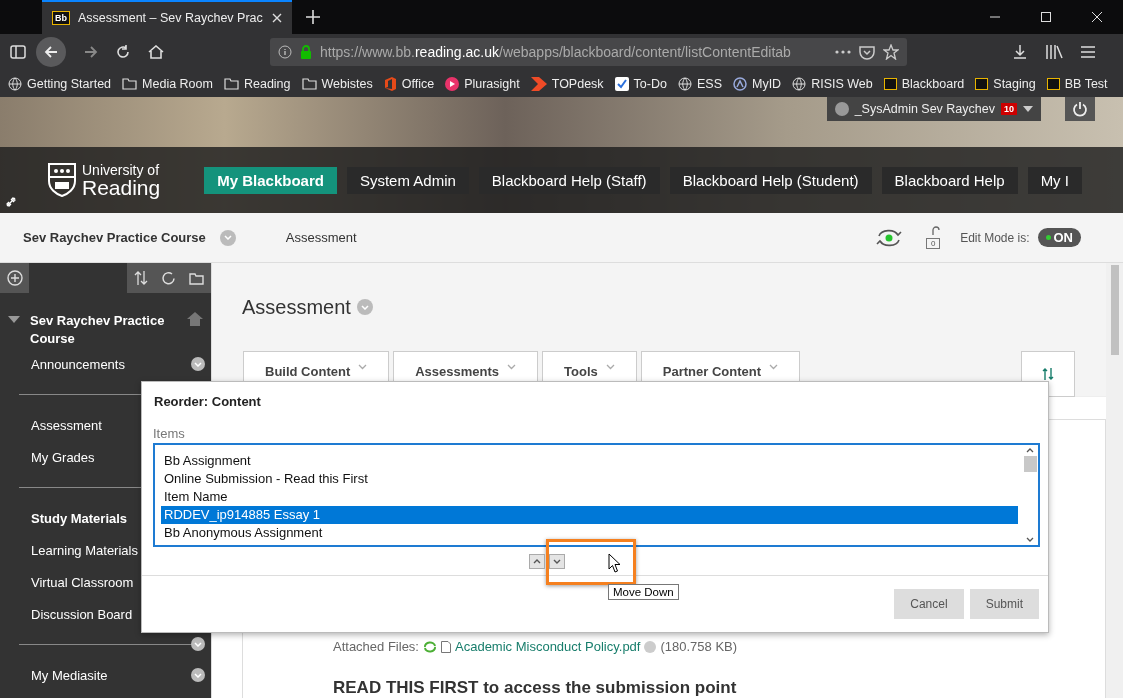 This screenshot has width=1123, height=698. I want to click on list-item: RDDEV_ip914885 Essay 1, so click(589, 515).